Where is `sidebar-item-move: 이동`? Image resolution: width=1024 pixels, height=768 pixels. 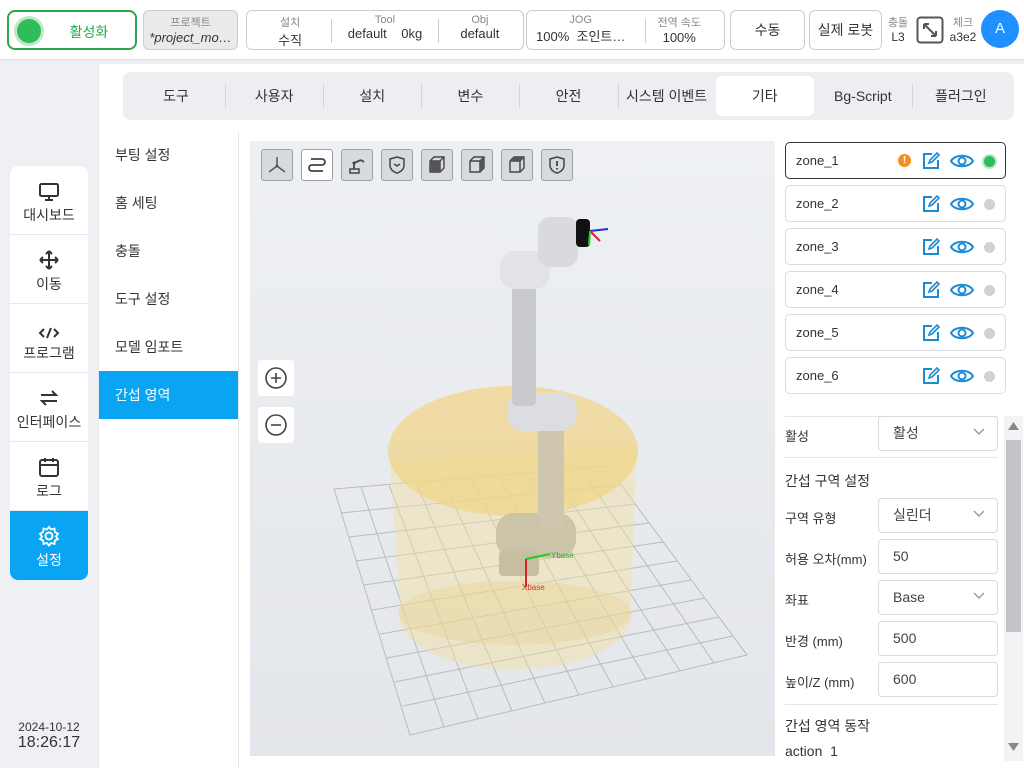 sidebar-item-move: 이동 is located at coordinates (49, 269).